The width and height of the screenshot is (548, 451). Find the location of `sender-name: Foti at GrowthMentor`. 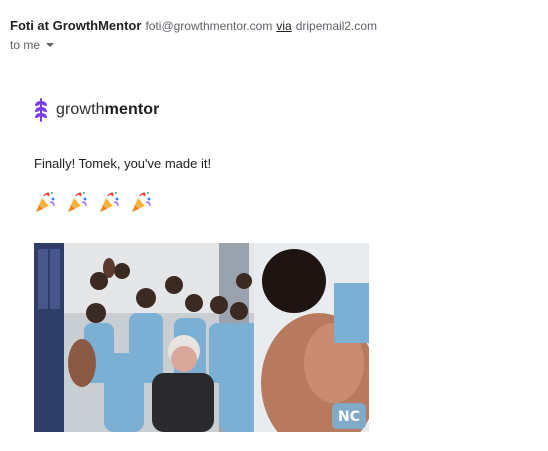

sender-name: Foti at GrowthMentor is located at coordinates (75, 25).